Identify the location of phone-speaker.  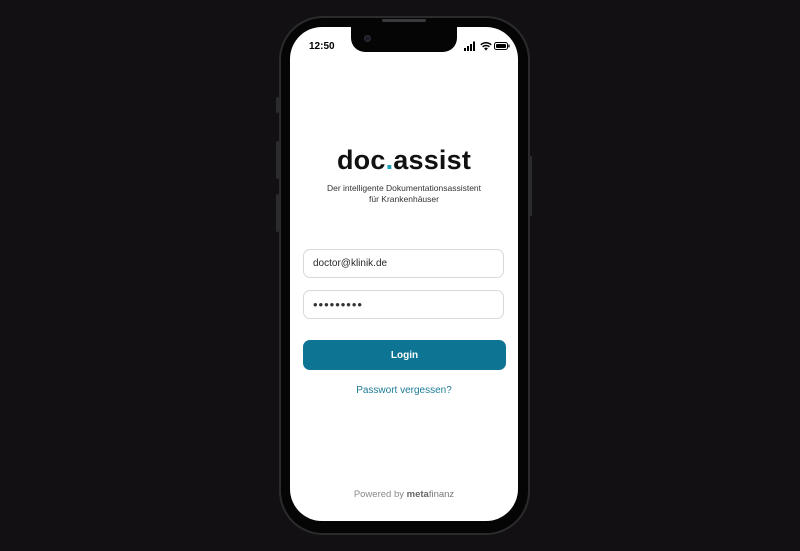
(404, 20).